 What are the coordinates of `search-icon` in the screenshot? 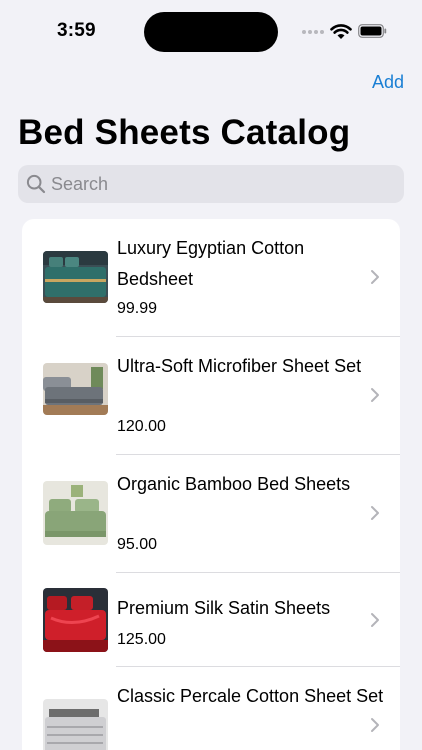 It's located at (36, 184).